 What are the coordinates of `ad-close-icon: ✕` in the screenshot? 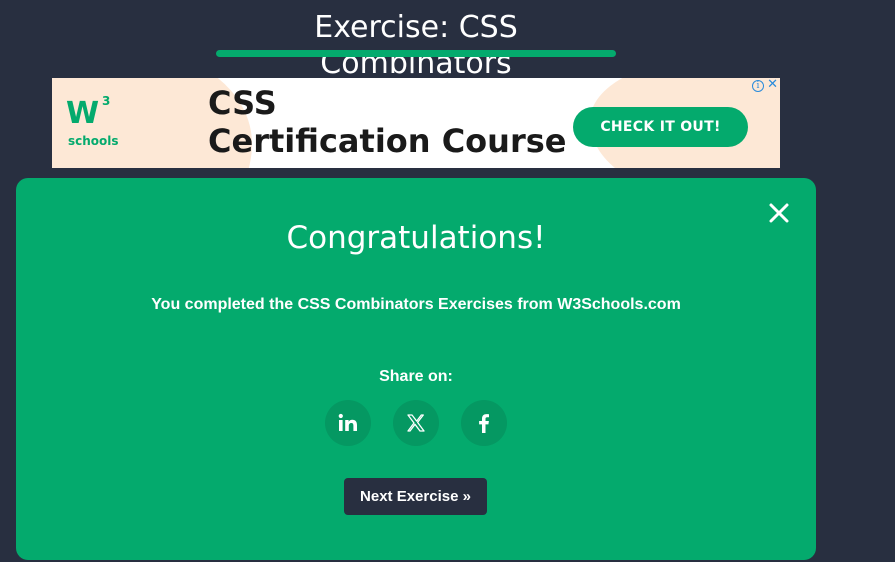 It's located at (772, 85).